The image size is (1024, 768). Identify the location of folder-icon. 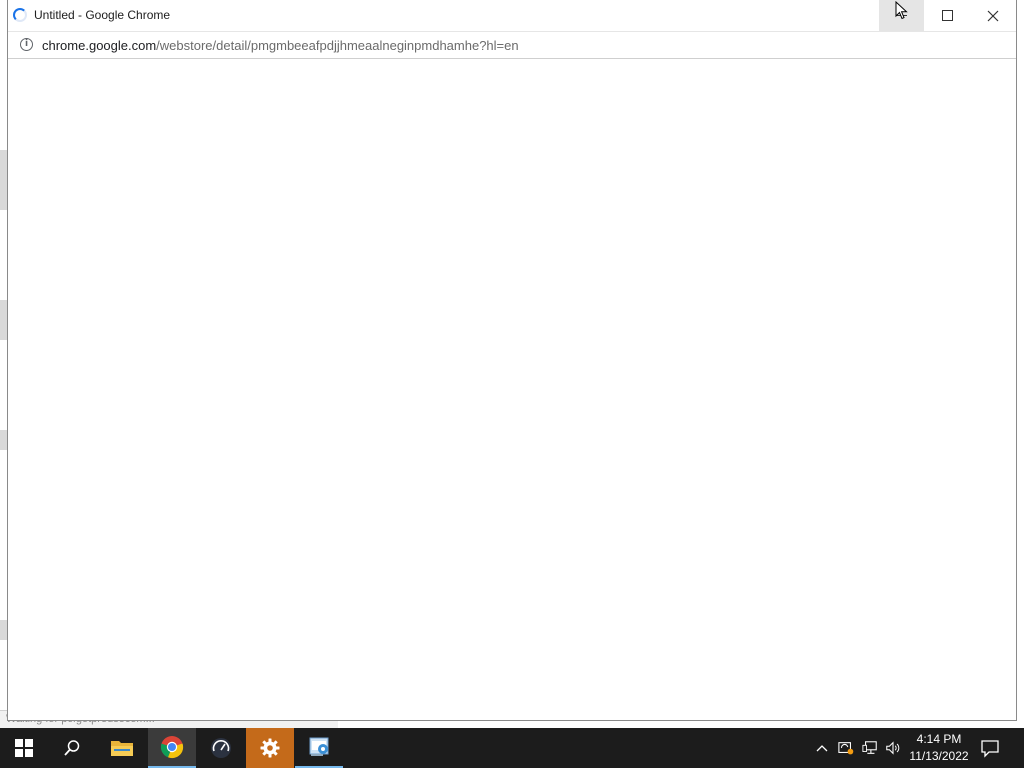
(122, 748).